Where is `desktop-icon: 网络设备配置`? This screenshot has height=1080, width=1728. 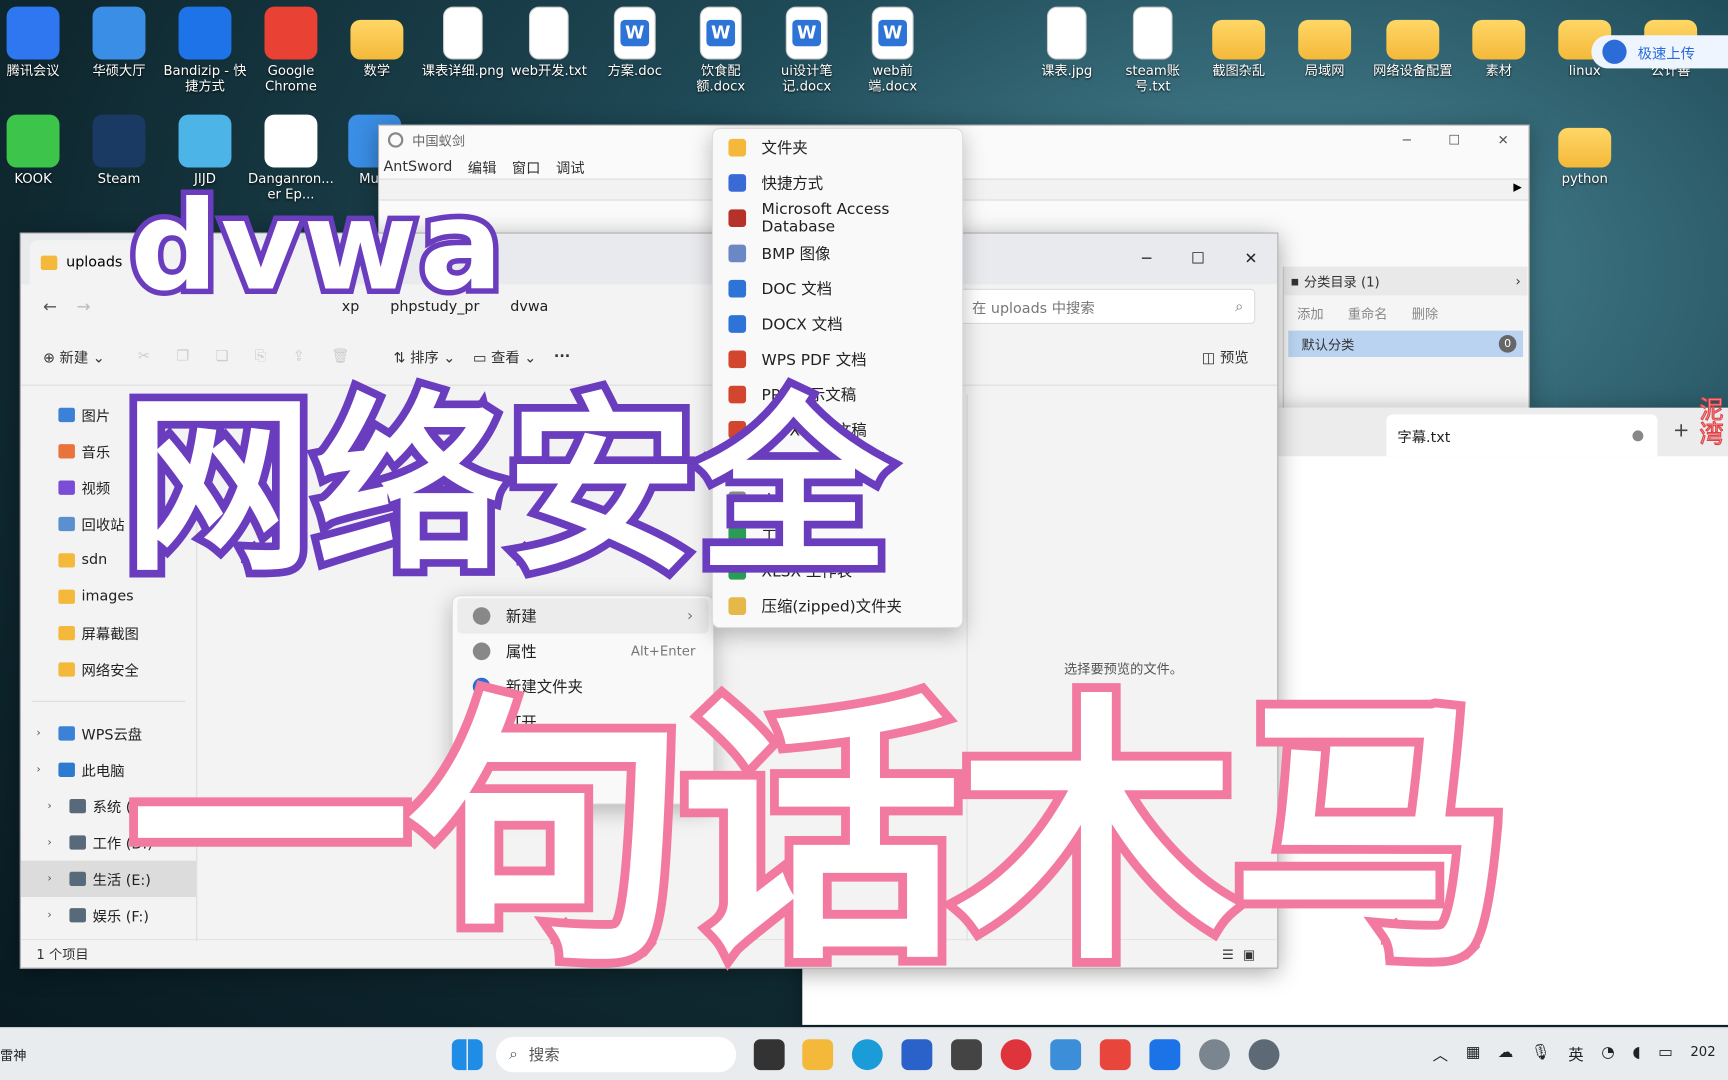 desktop-icon: 网络设备配置 is located at coordinates (1413, 43).